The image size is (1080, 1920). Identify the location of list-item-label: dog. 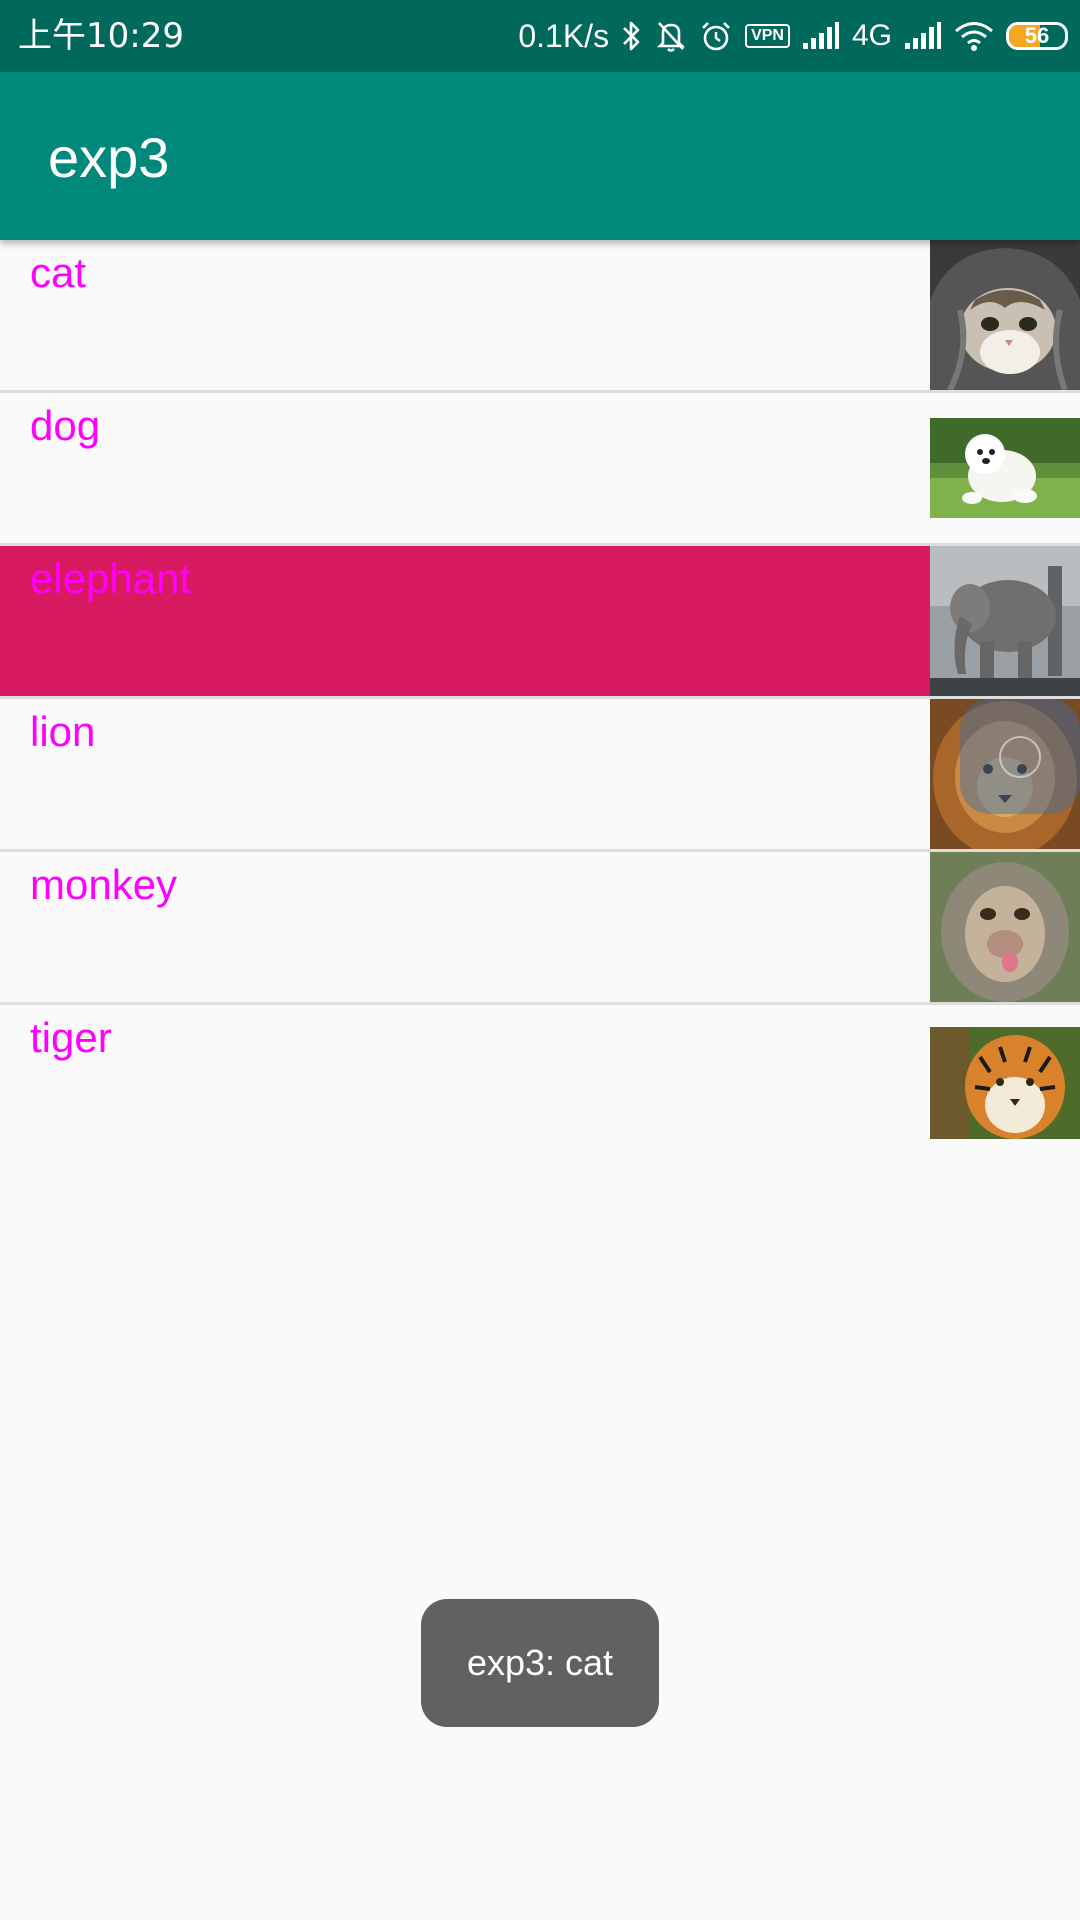
(65, 425).